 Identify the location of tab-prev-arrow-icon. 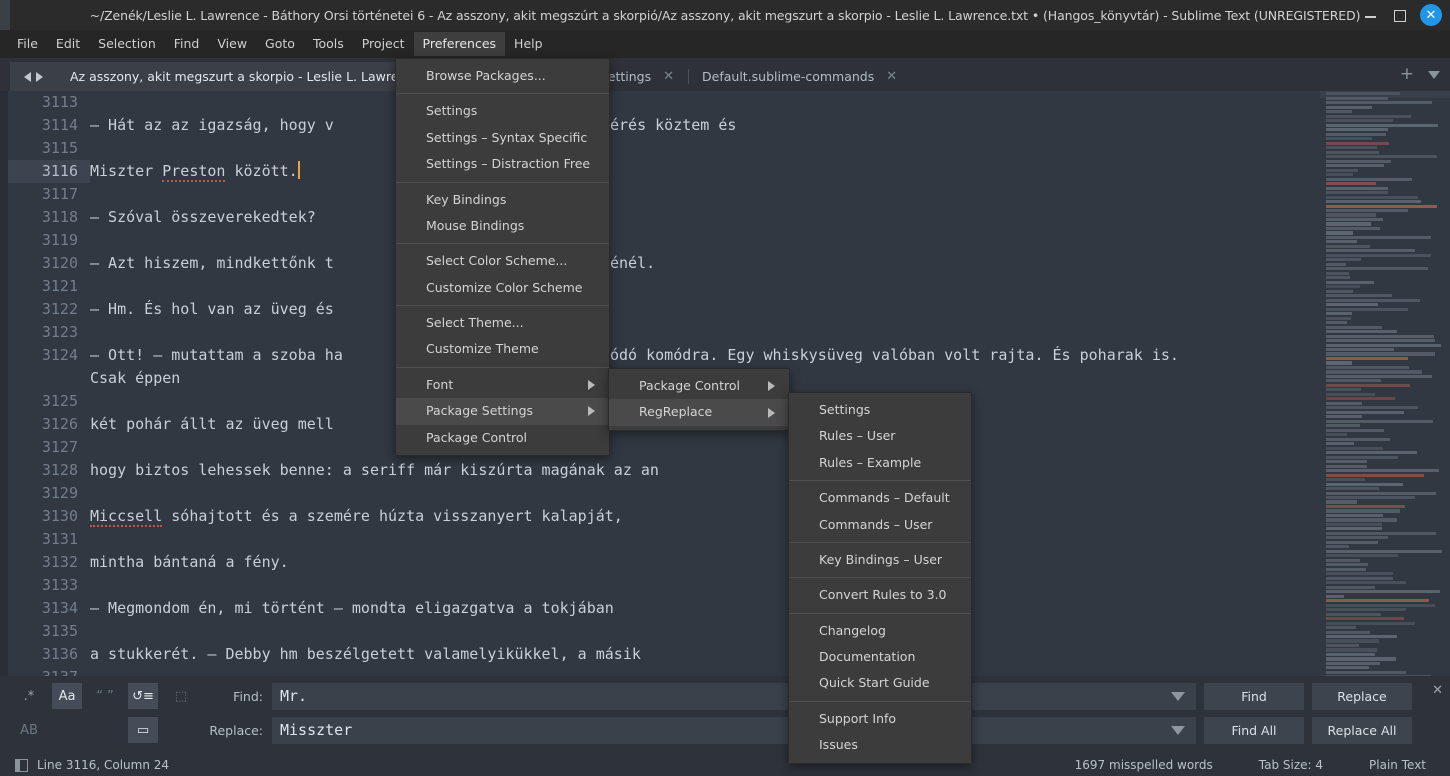
(27, 76).